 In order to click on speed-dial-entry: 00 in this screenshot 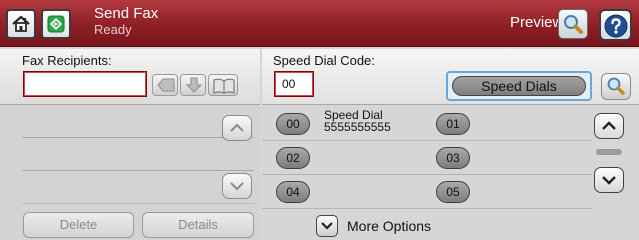, I will do `click(293, 124)`.